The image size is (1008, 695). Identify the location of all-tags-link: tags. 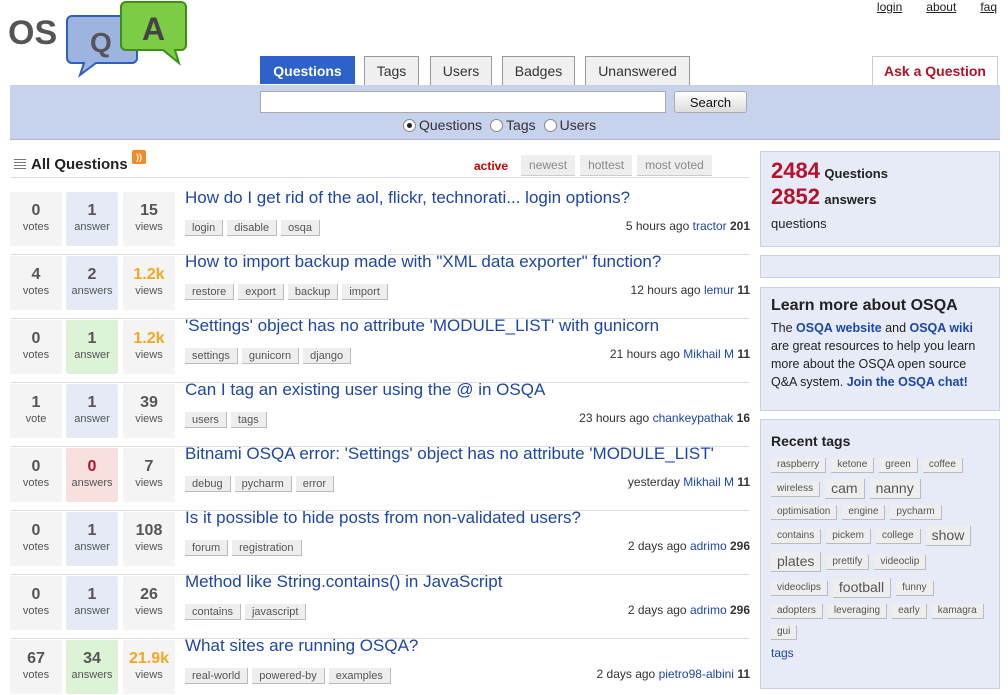
(880, 653).